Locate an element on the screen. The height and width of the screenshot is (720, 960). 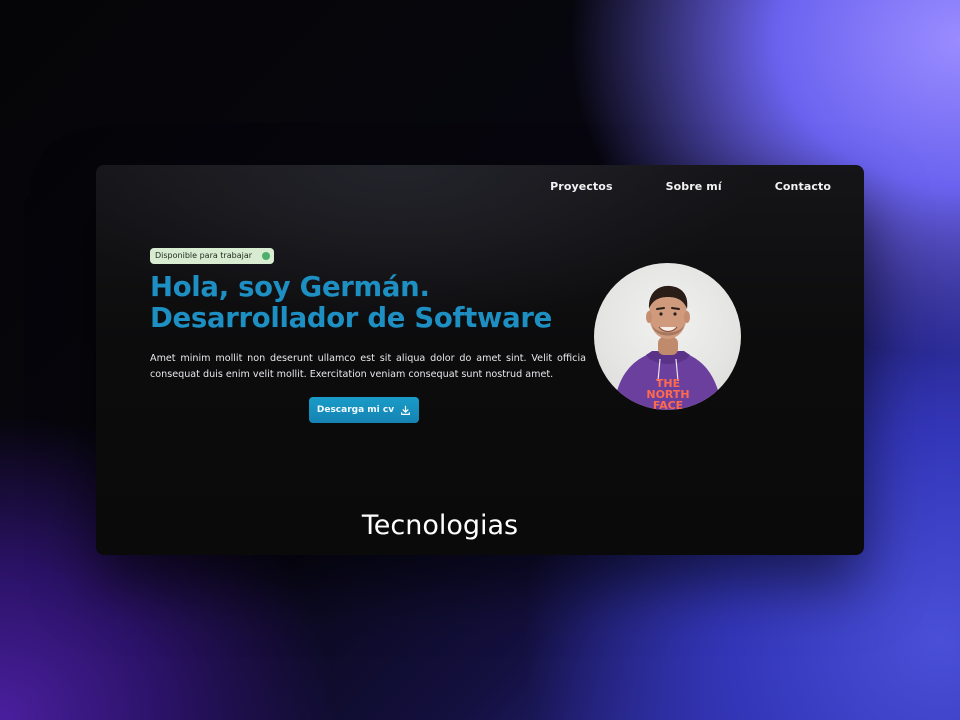
download-icon is located at coordinates (405, 410).